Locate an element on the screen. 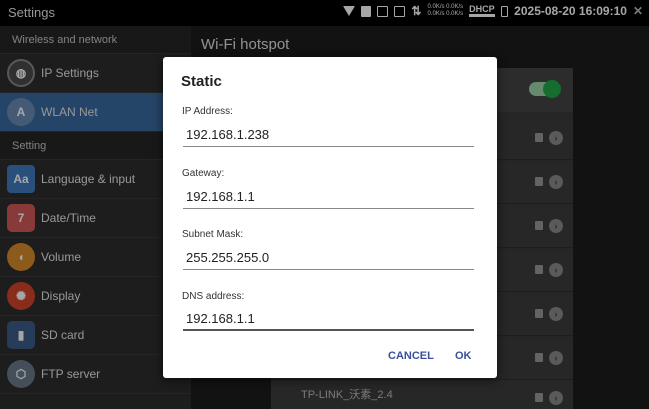  ip-address-field is located at coordinates (328, 135).